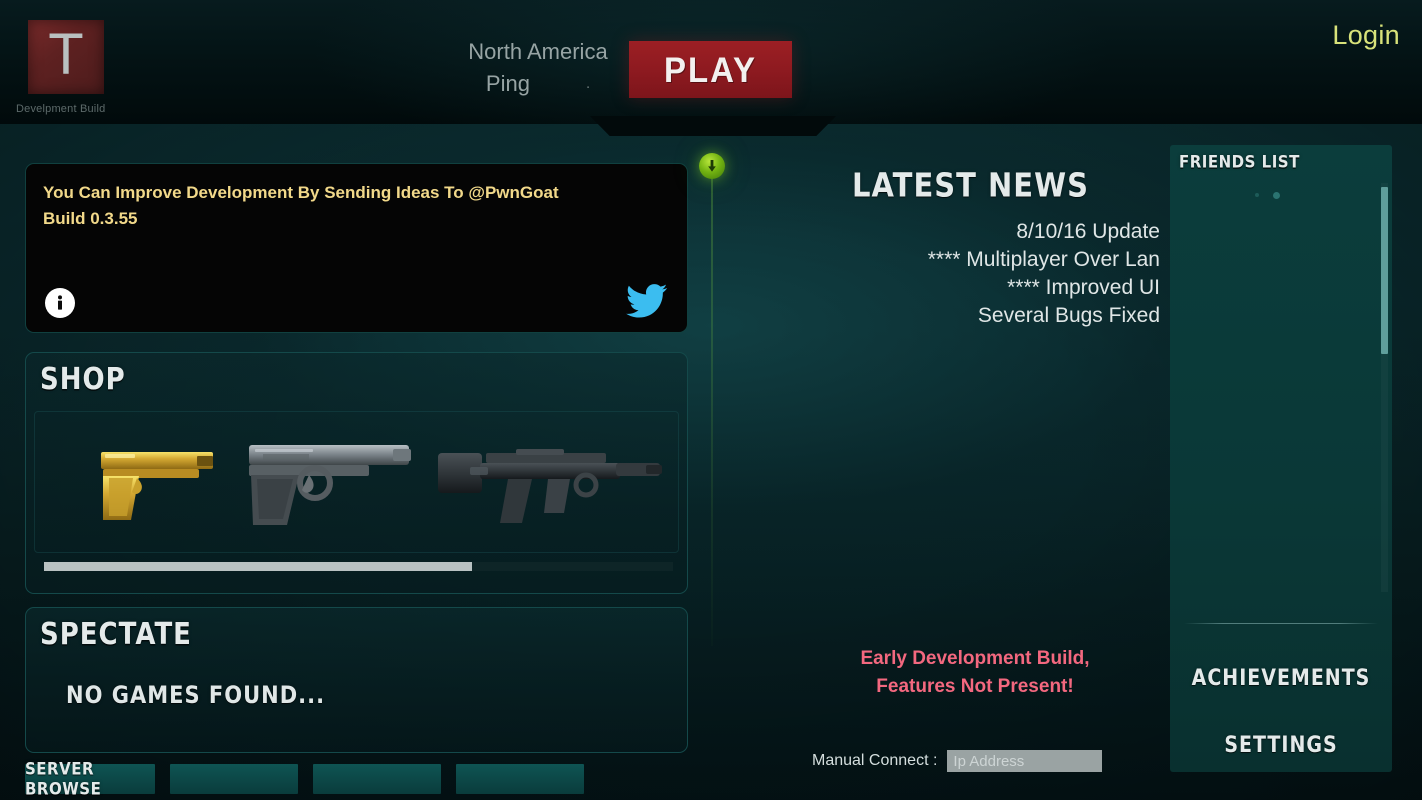 This screenshot has width=1422, height=800. Describe the element at coordinates (61, 109) in the screenshot. I see `build-caption: Develpment Build` at that location.